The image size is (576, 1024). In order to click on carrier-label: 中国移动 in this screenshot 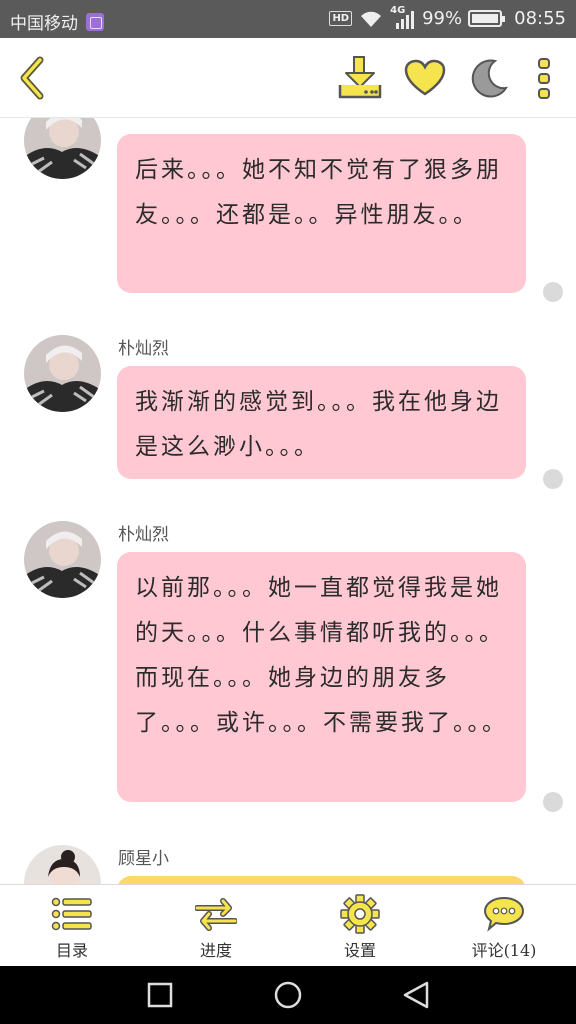, I will do `click(44, 24)`.